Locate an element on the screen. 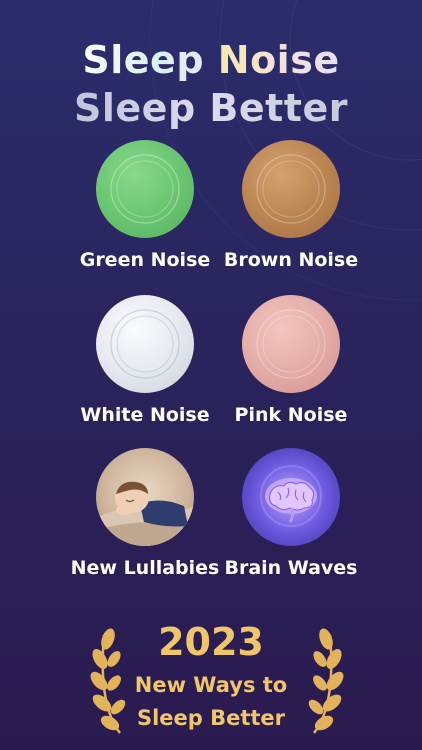 The image size is (422, 750). sound-label-brown-noise: Brown Noise is located at coordinates (291, 260).